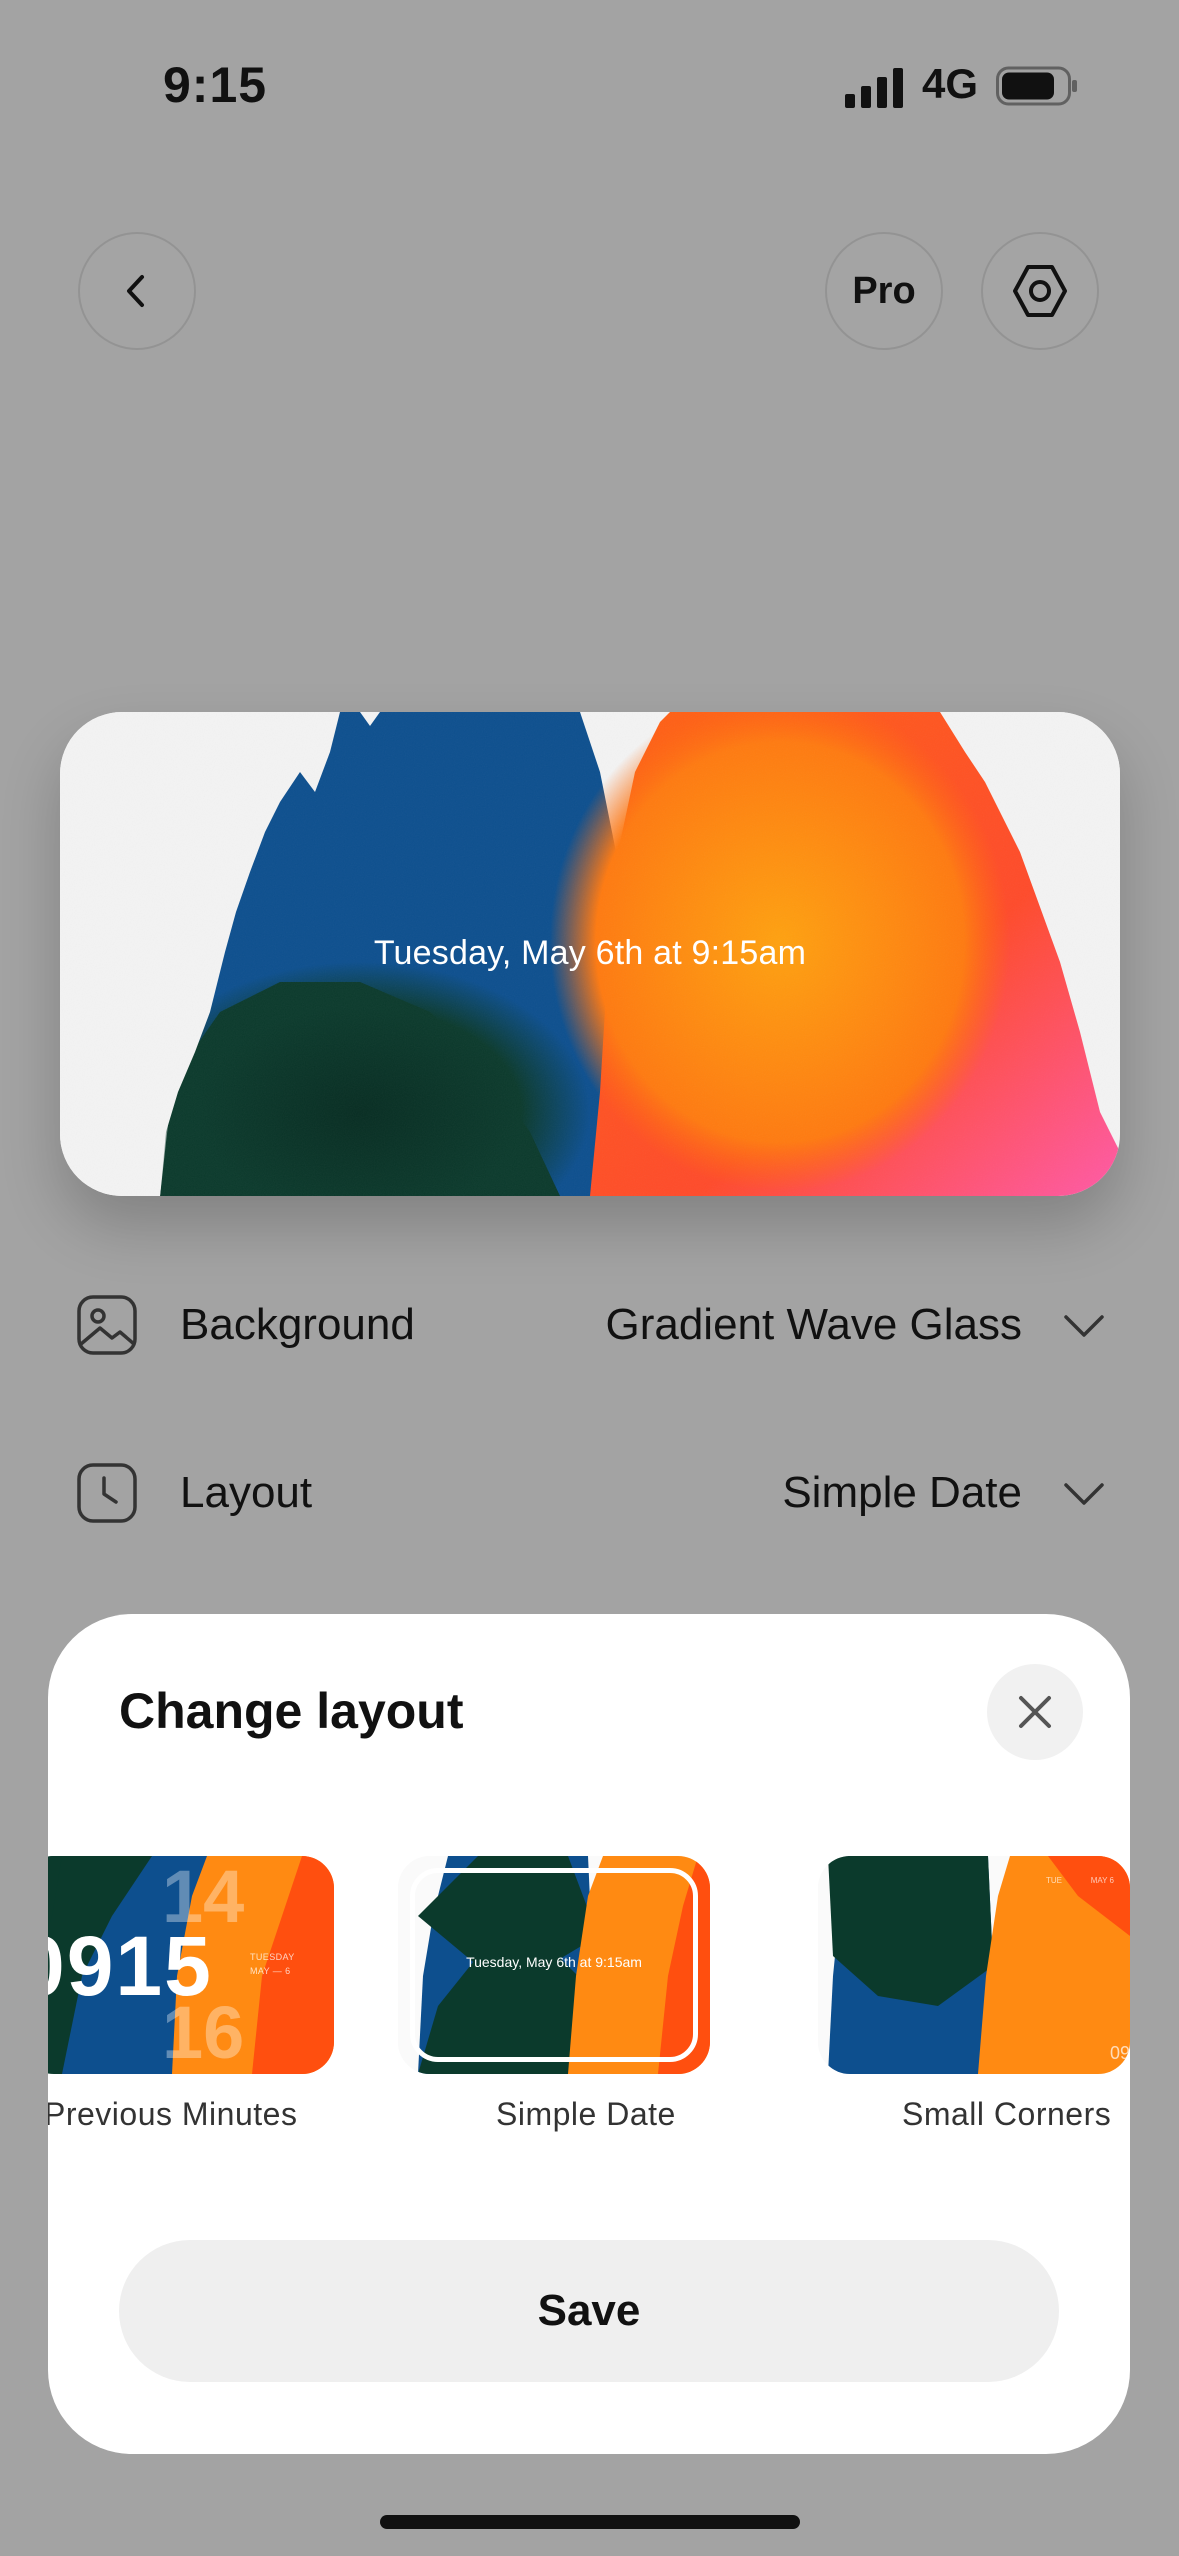 The height and width of the screenshot is (2556, 1179). I want to click on home-indicator, so click(590, 2522).